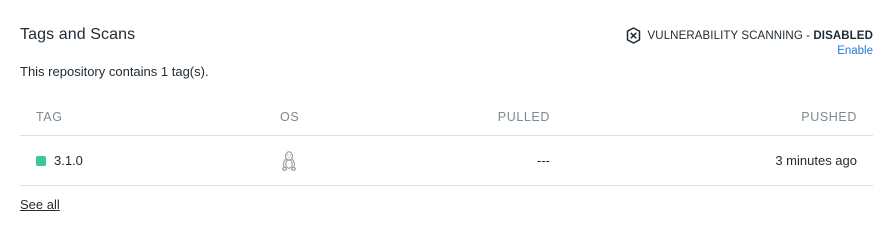  I want to click on see-all-link: See all, so click(40, 204).